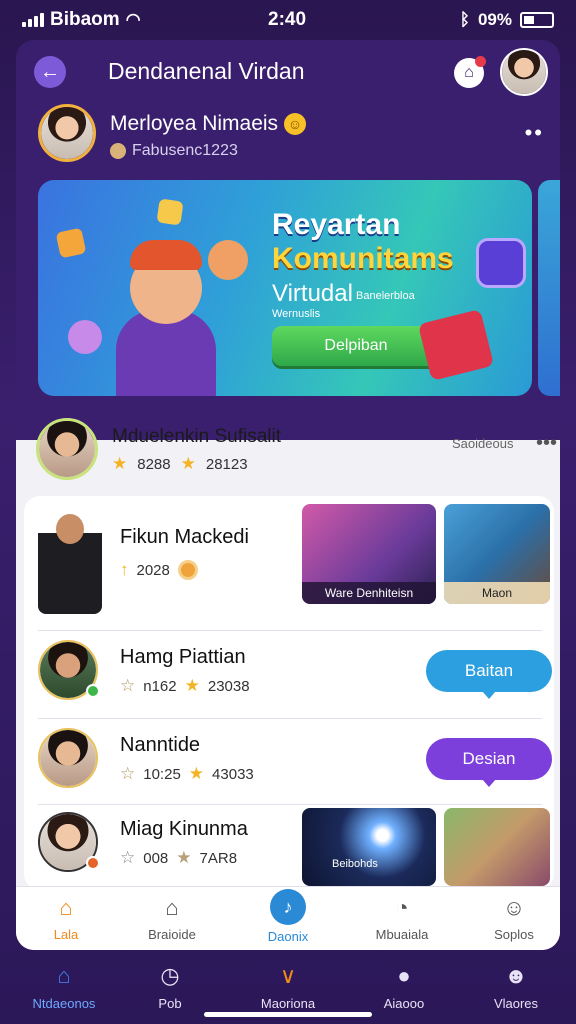 The image size is (576, 1024). What do you see at coordinates (124, 569) in the screenshot?
I see `arrow-up-icon: ↑` at bounding box center [124, 569].